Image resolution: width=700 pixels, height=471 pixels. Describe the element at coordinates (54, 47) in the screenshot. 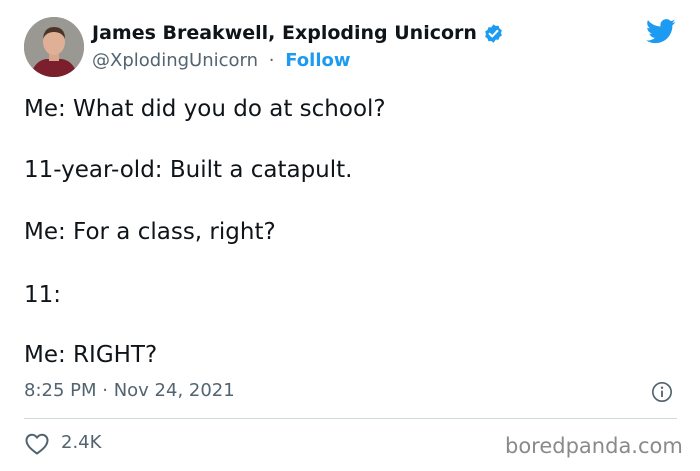

I see `avatar` at that location.